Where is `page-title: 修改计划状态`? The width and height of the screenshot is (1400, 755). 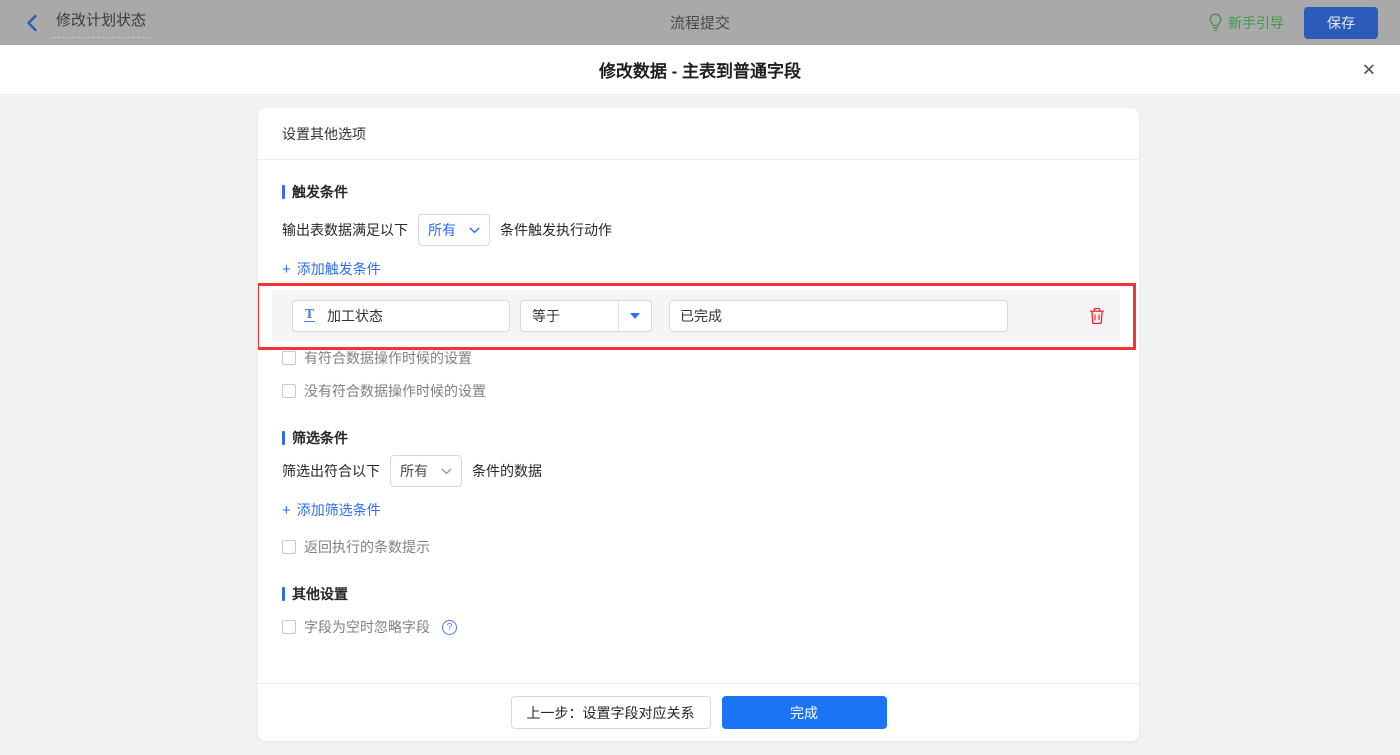 page-title: 修改计划状态 is located at coordinates (101, 22).